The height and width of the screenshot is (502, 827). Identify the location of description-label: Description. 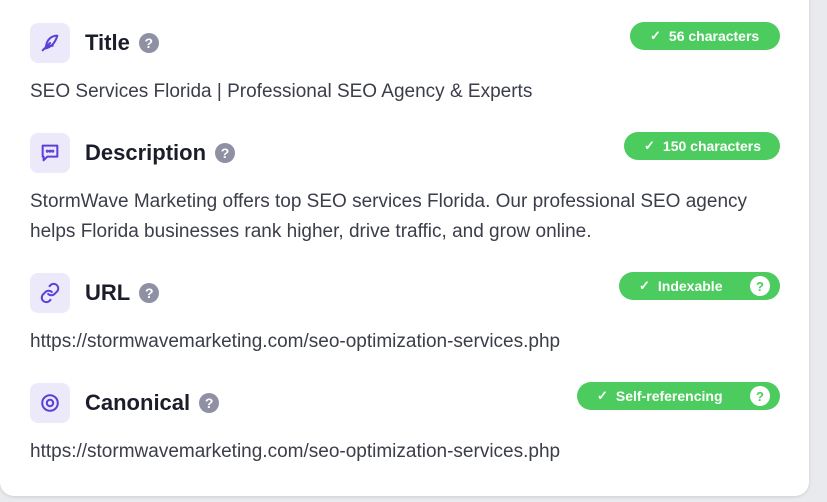
(146, 152).